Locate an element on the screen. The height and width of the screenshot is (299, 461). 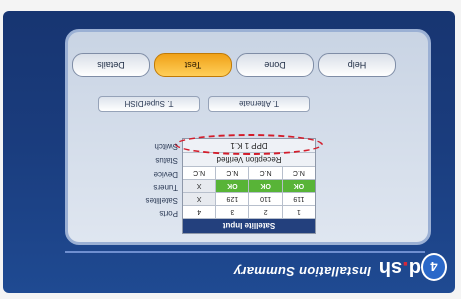
ports-row: 1 2 3 4 is located at coordinates (249, 212).